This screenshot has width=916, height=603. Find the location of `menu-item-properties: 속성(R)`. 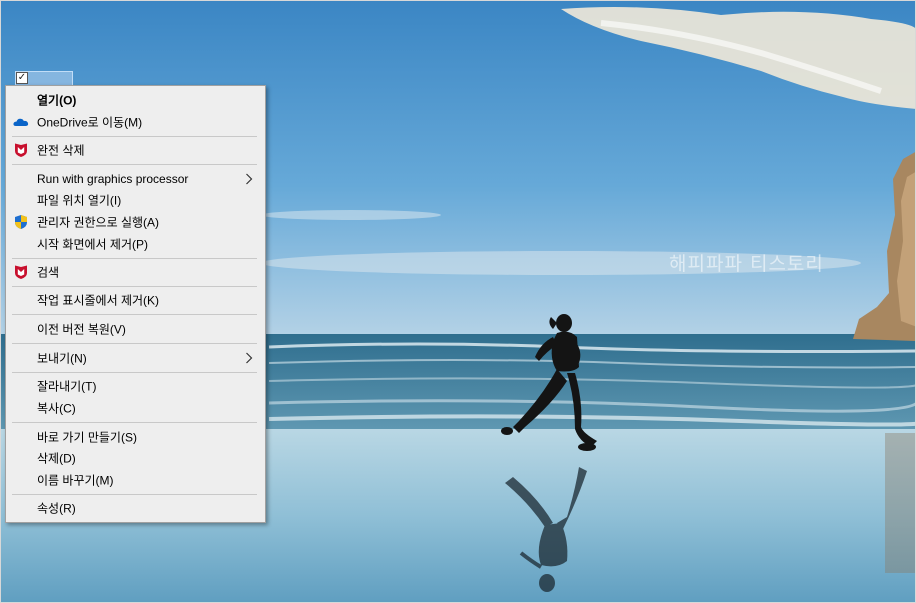

menu-item-properties: 속성(R) is located at coordinates (135, 508).